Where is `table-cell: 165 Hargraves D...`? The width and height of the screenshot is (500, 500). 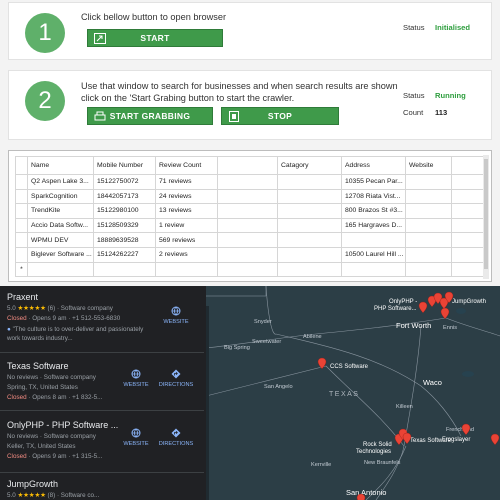
table-cell: 165 Hargraves D... is located at coordinates (373, 225).